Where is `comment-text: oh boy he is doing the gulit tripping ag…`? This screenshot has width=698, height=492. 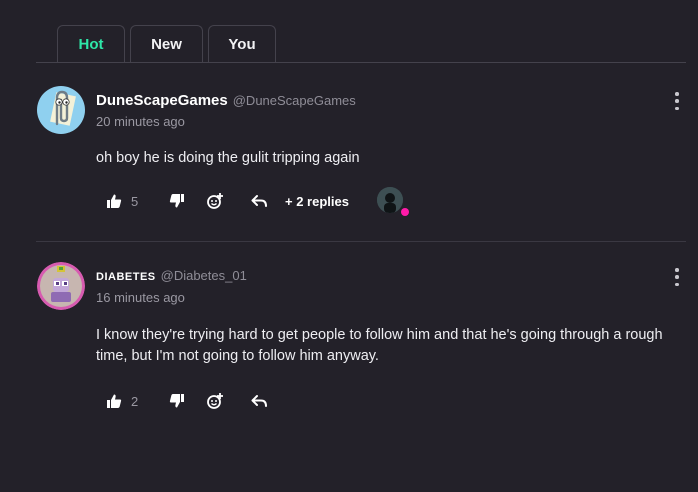
comment-text: oh boy he is doing the gulit tripping ag… is located at coordinates (228, 158).